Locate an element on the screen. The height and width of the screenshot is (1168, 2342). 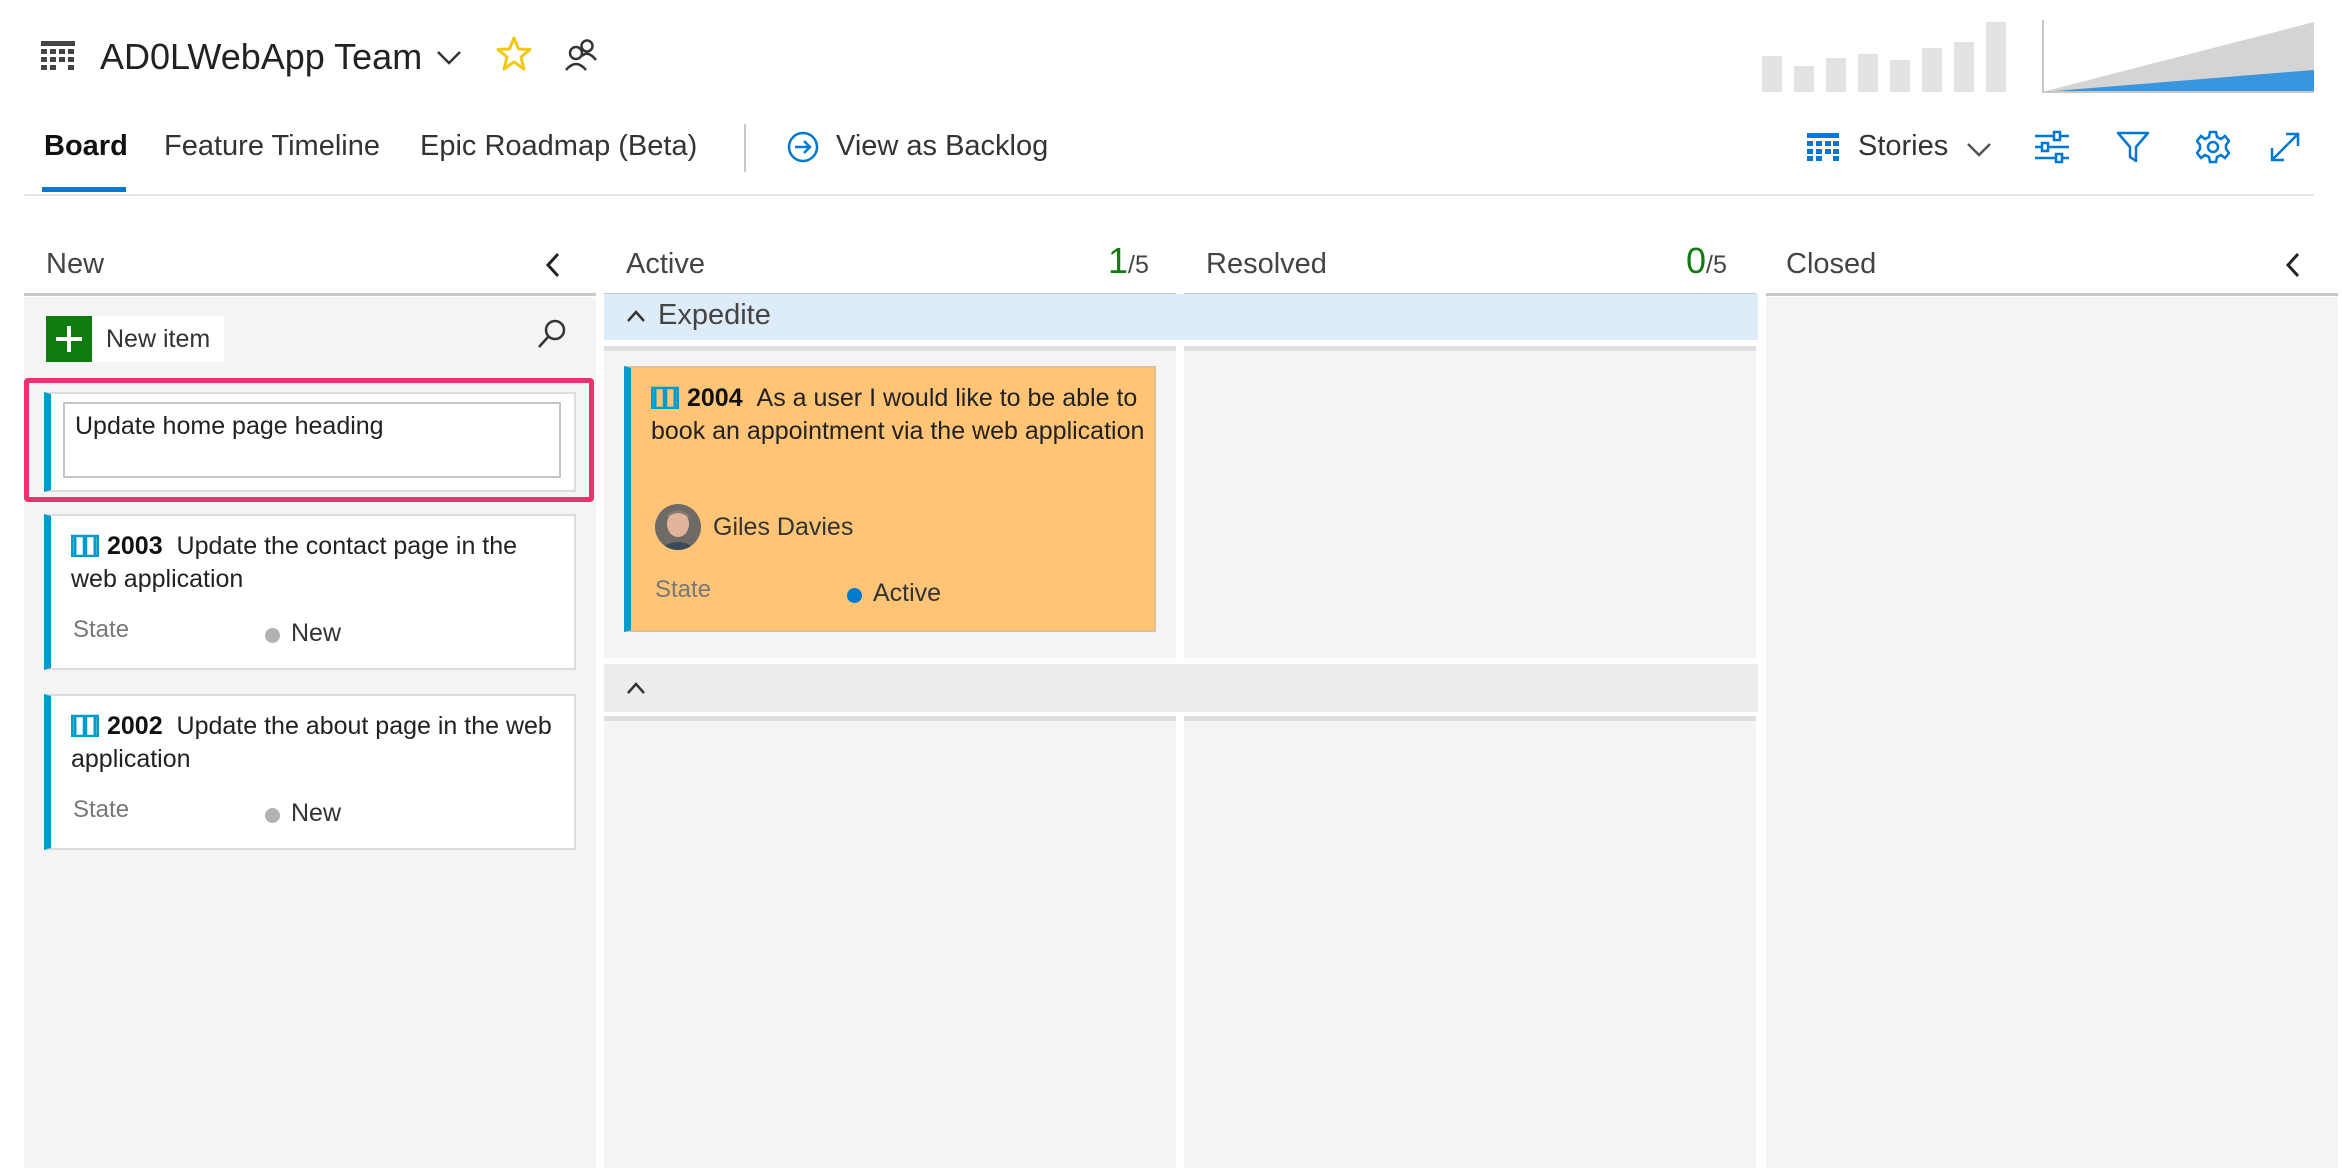
column-header-line-closed is located at coordinates (2052, 294).